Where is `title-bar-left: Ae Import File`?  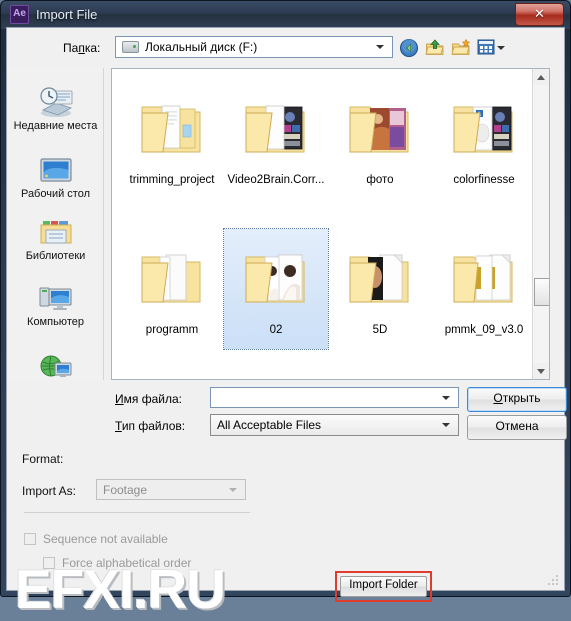
title-bar-left: Ae Import File is located at coordinates (53, 14).